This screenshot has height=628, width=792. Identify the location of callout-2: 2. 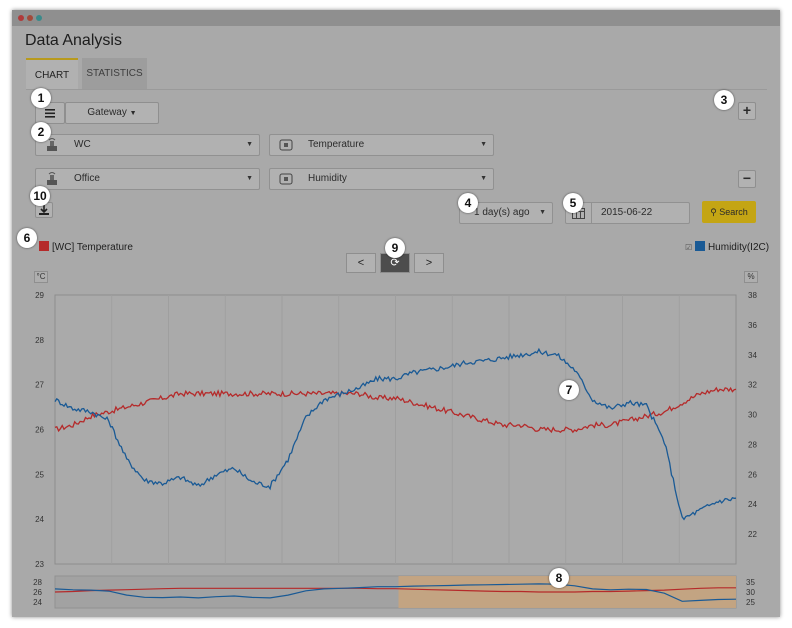
(41, 132).